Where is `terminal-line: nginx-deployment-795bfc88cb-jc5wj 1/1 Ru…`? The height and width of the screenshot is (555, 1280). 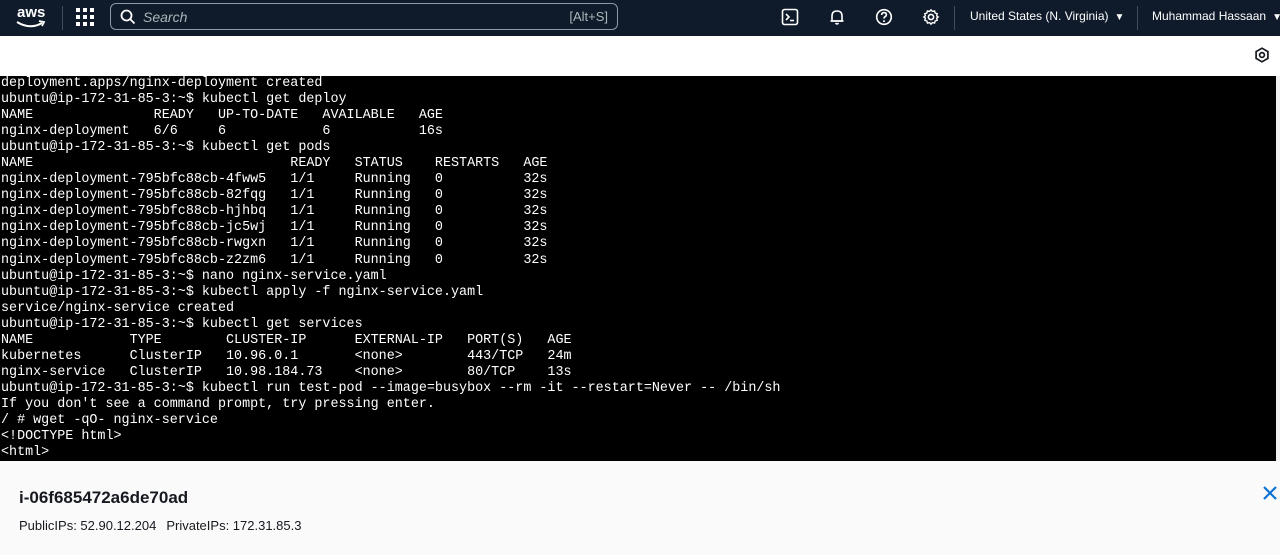 terminal-line: nginx-deployment-795bfc88cb-jc5wj 1/1 Ru… is located at coordinates (274, 228).